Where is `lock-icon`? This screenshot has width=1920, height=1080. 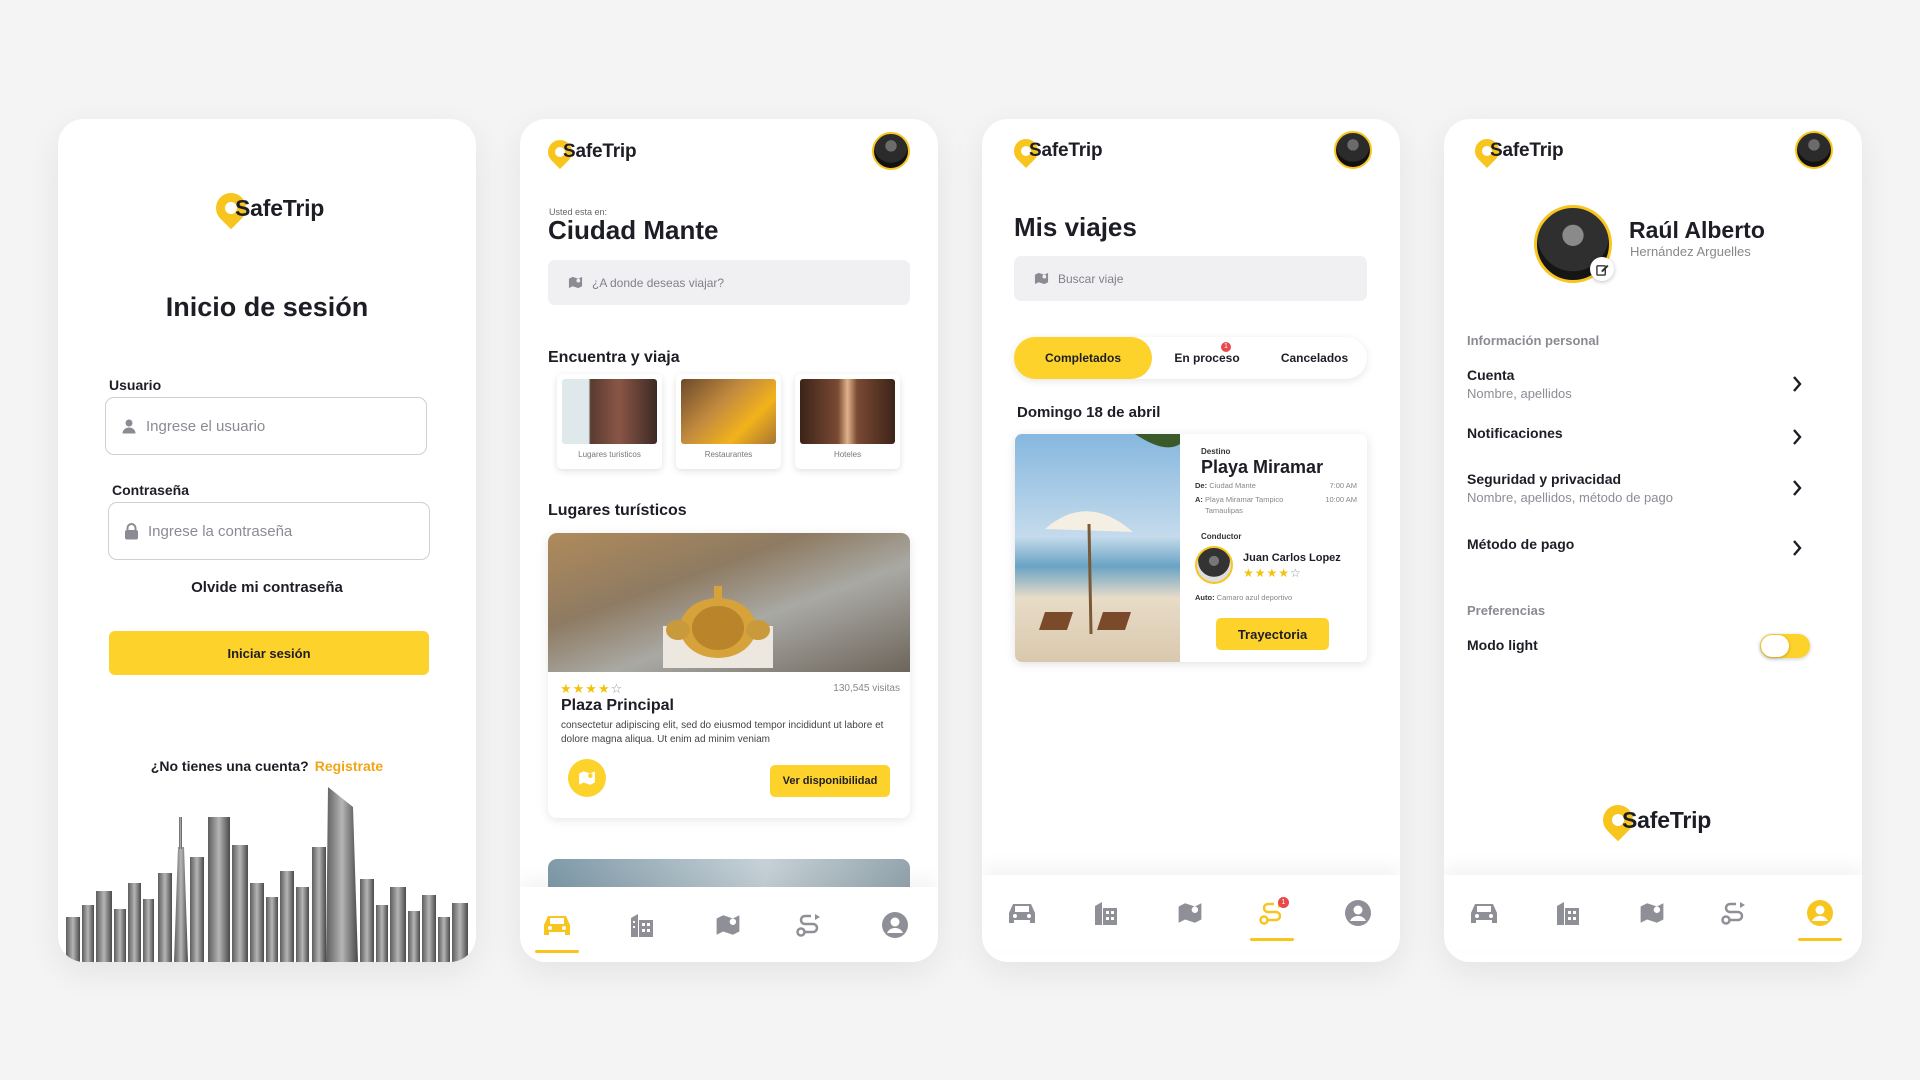 lock-icon is located at coordinates (131, 530).